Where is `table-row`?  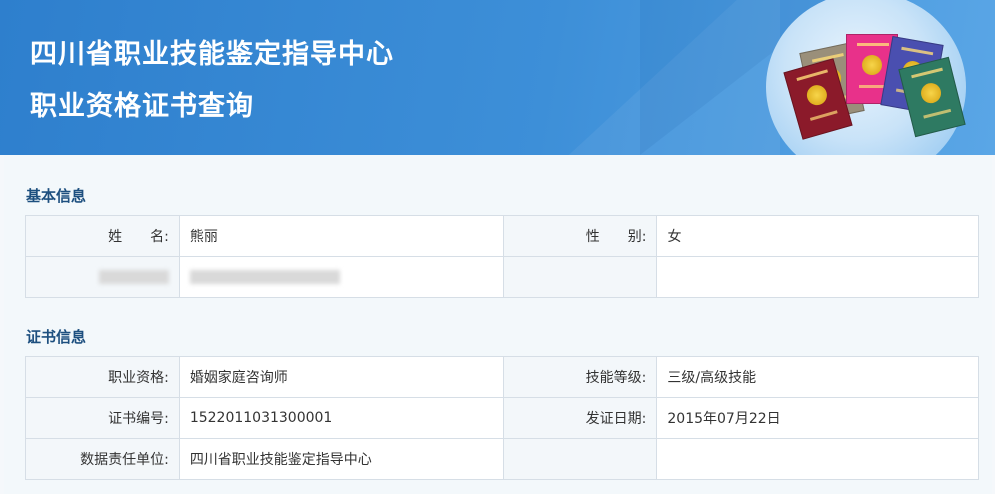 table-row is located at coordinates (502, 277).